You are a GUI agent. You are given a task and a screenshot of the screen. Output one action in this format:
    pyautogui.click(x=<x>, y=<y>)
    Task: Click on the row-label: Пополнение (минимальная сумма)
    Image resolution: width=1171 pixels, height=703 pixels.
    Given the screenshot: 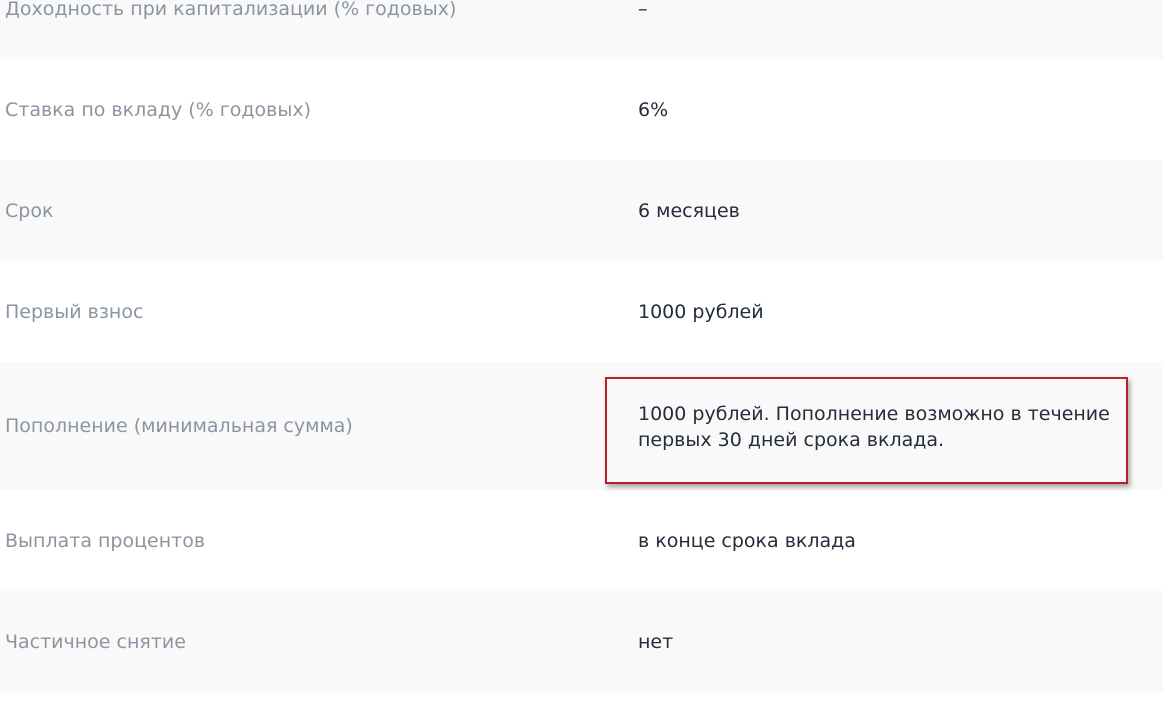 What is the action you would take?
    pyautogui.click(x=179, y=426)
    